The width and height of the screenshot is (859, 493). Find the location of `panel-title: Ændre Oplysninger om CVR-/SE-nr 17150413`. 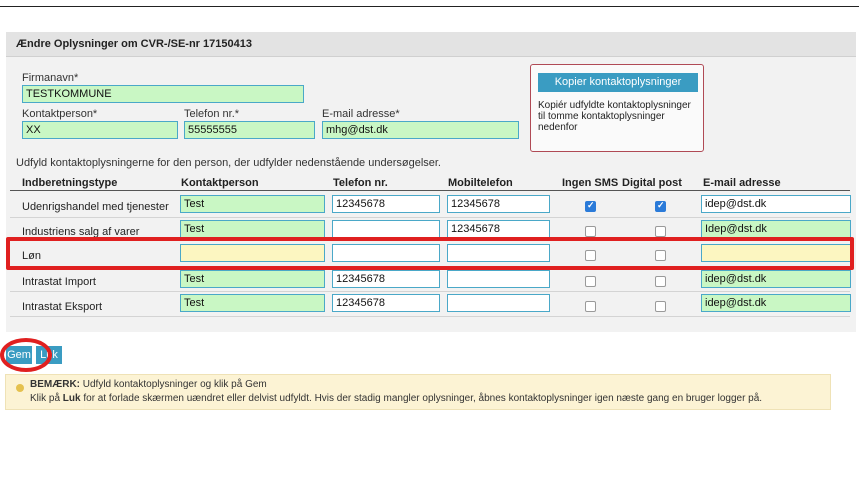

panel-title: Ændre Oplysninger om CVR-/SE-nr 17150413 is located at coordinates (134, 44).